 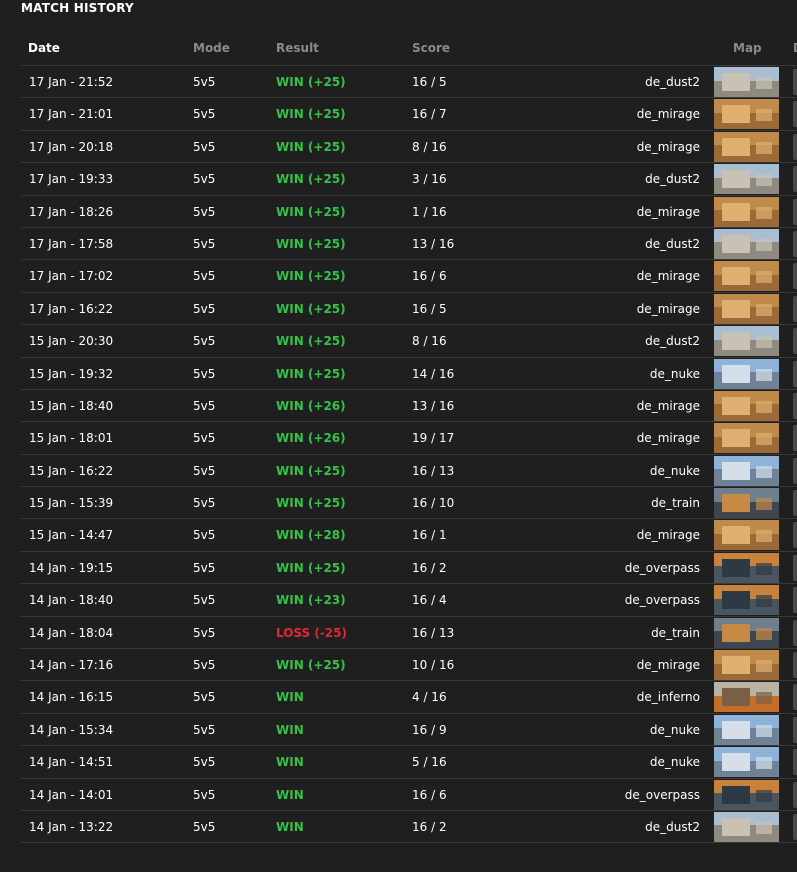 What do you see at coordinates (409, 827) in the screenshot?
I see `table-row: 14 Jan - 13:22 5v5 WIN 16 / 2 de_dust2` at bounding box center [409, 827].